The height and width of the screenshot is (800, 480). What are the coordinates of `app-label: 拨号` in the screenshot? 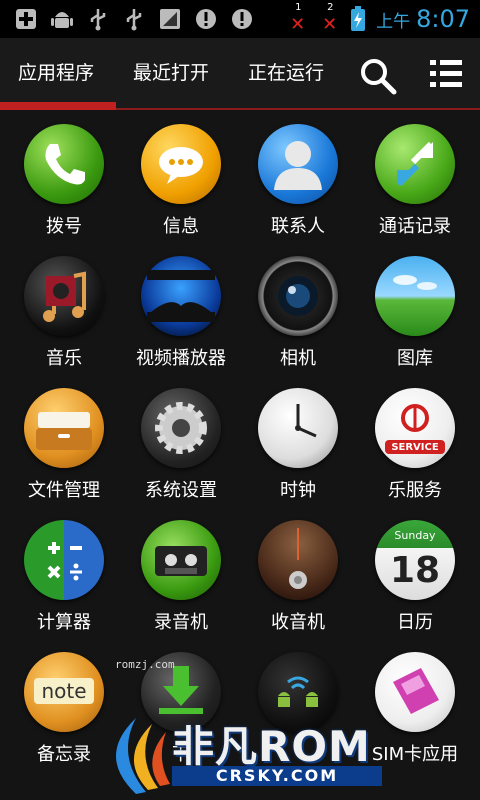 It's located at (64, 226).